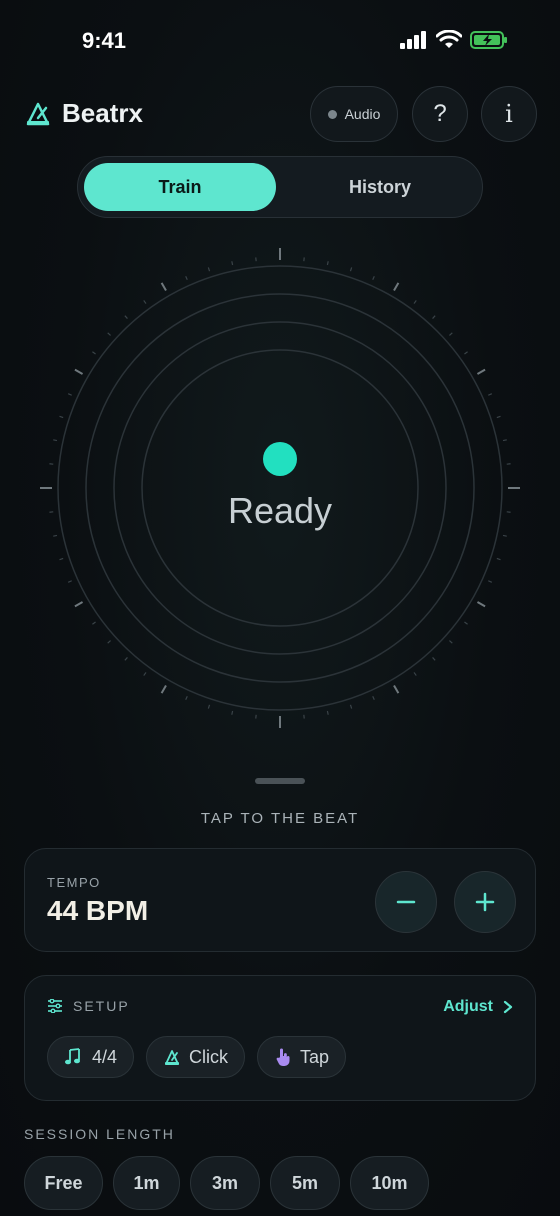 The height and width of the screenshot is (1216, 560). I want to click on help-icon: ?, so click(440, 113).